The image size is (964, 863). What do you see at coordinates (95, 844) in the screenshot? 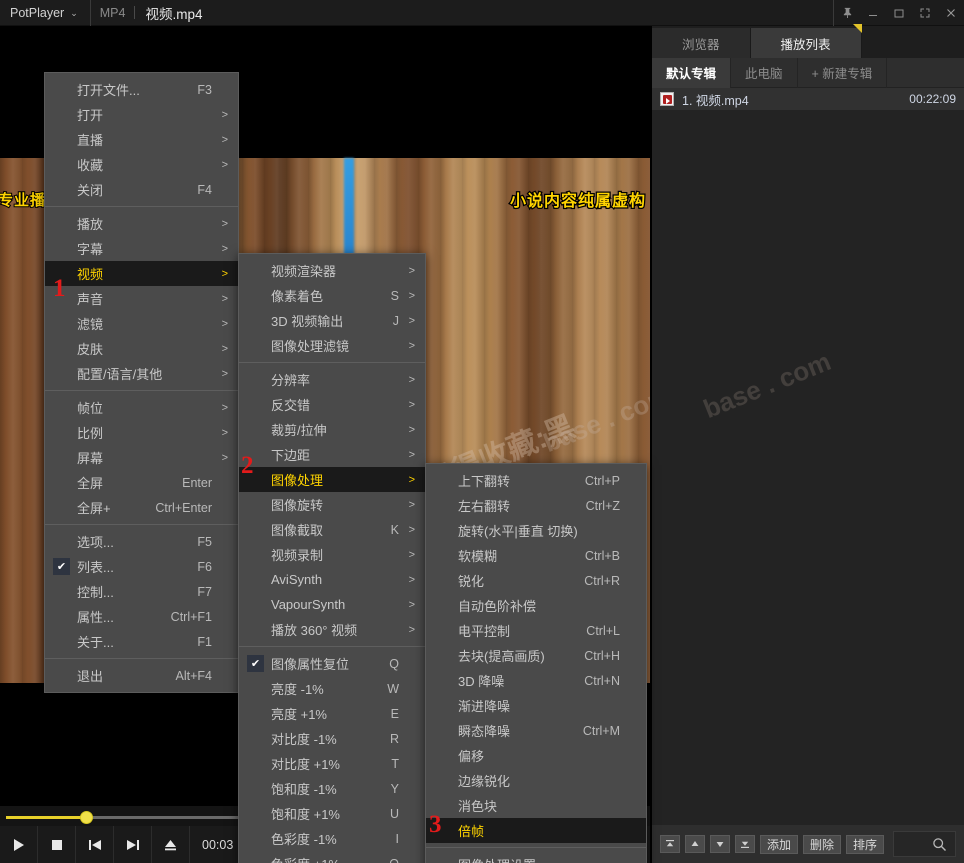
I see `previous-button` at bounding box center [95, 844].